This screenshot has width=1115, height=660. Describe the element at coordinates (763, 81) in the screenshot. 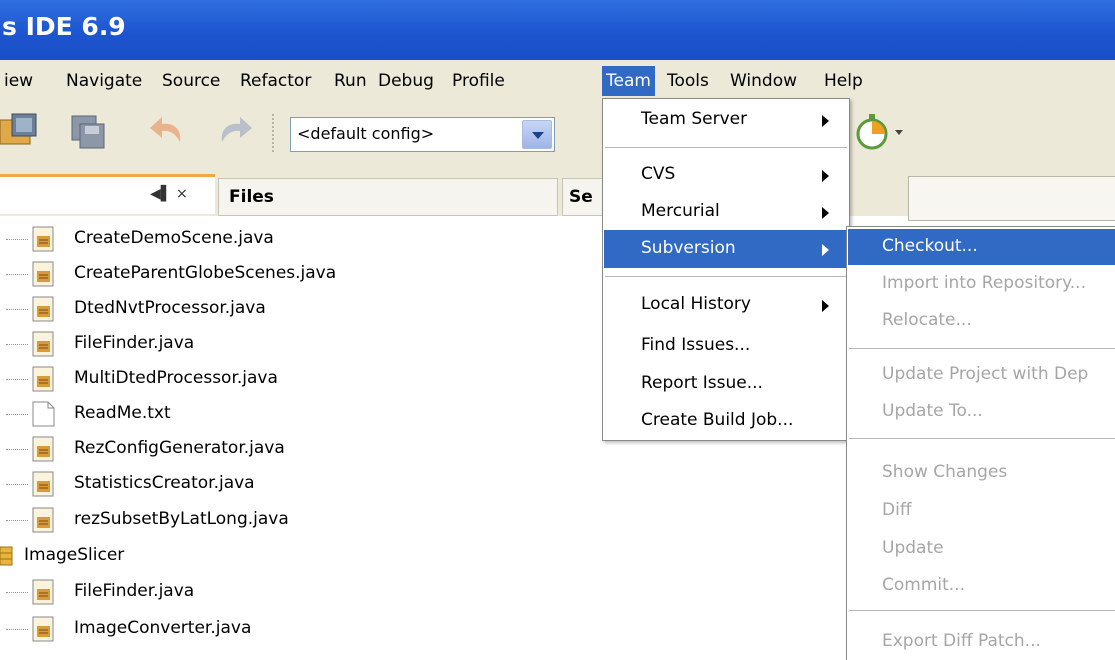

I see `menu-window: Window` at that location.